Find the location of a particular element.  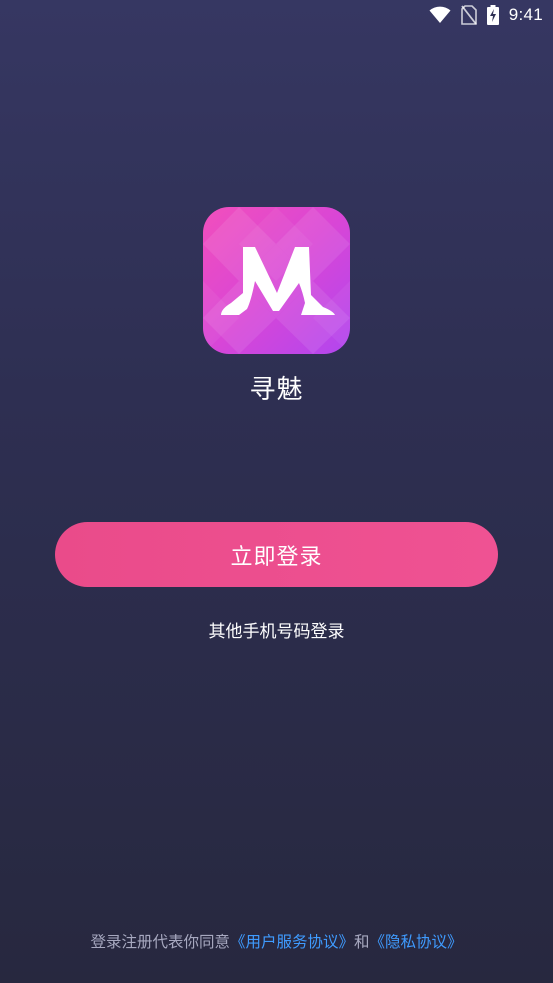

agreement-text: 登录注册代表你同意《用户服务协议》和《隐私协议》 is located at coordinates (276, 941).